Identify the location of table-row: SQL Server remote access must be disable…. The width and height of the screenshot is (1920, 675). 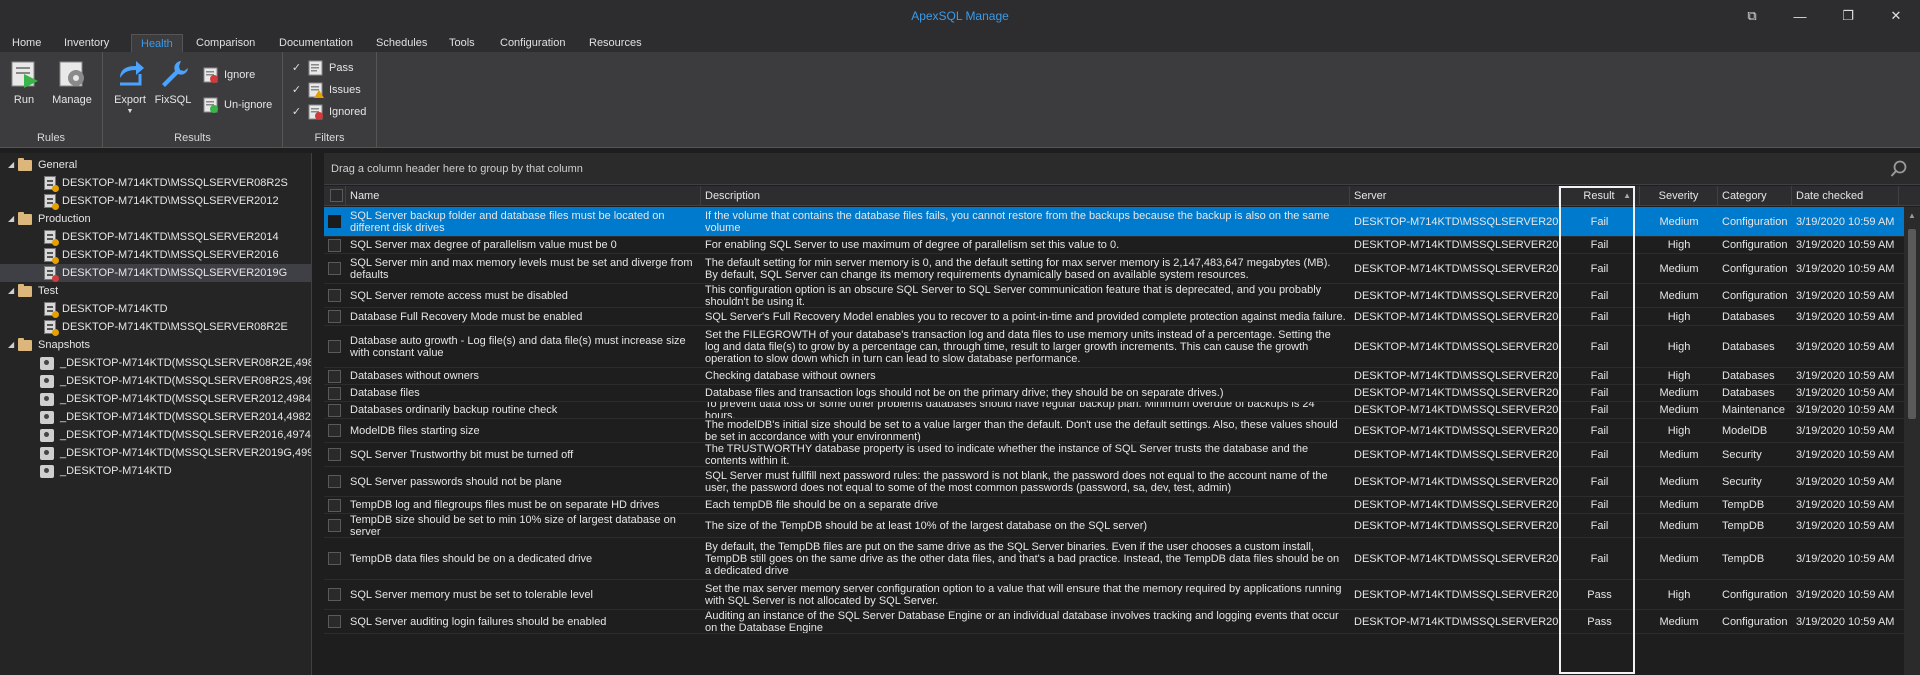
(1114, 296).